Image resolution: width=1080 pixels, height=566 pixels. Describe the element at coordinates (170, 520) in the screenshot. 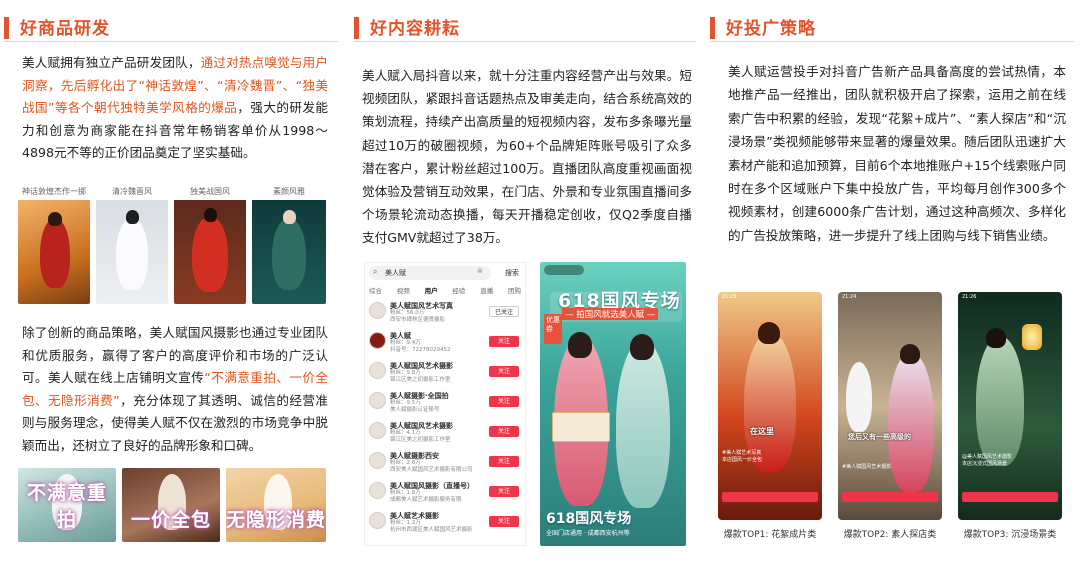

I see `banner-text: 一价全包` at that location.